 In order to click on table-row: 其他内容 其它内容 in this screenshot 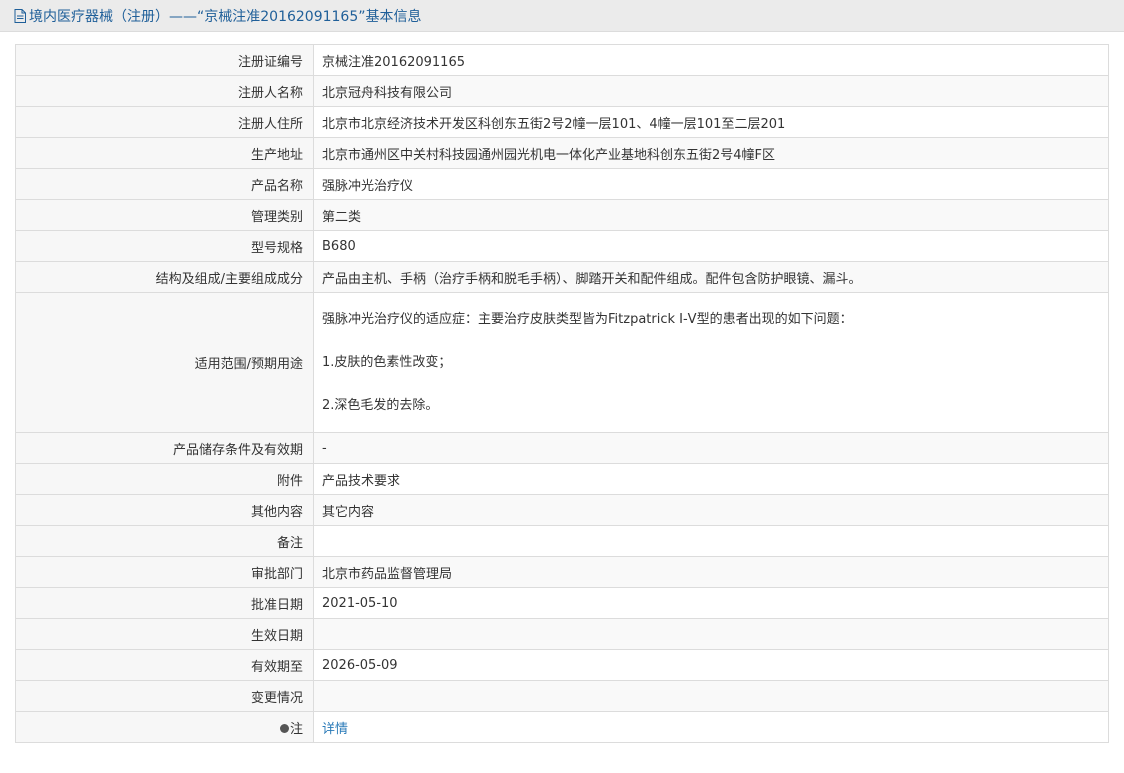, I will do `click(562, 510)`.